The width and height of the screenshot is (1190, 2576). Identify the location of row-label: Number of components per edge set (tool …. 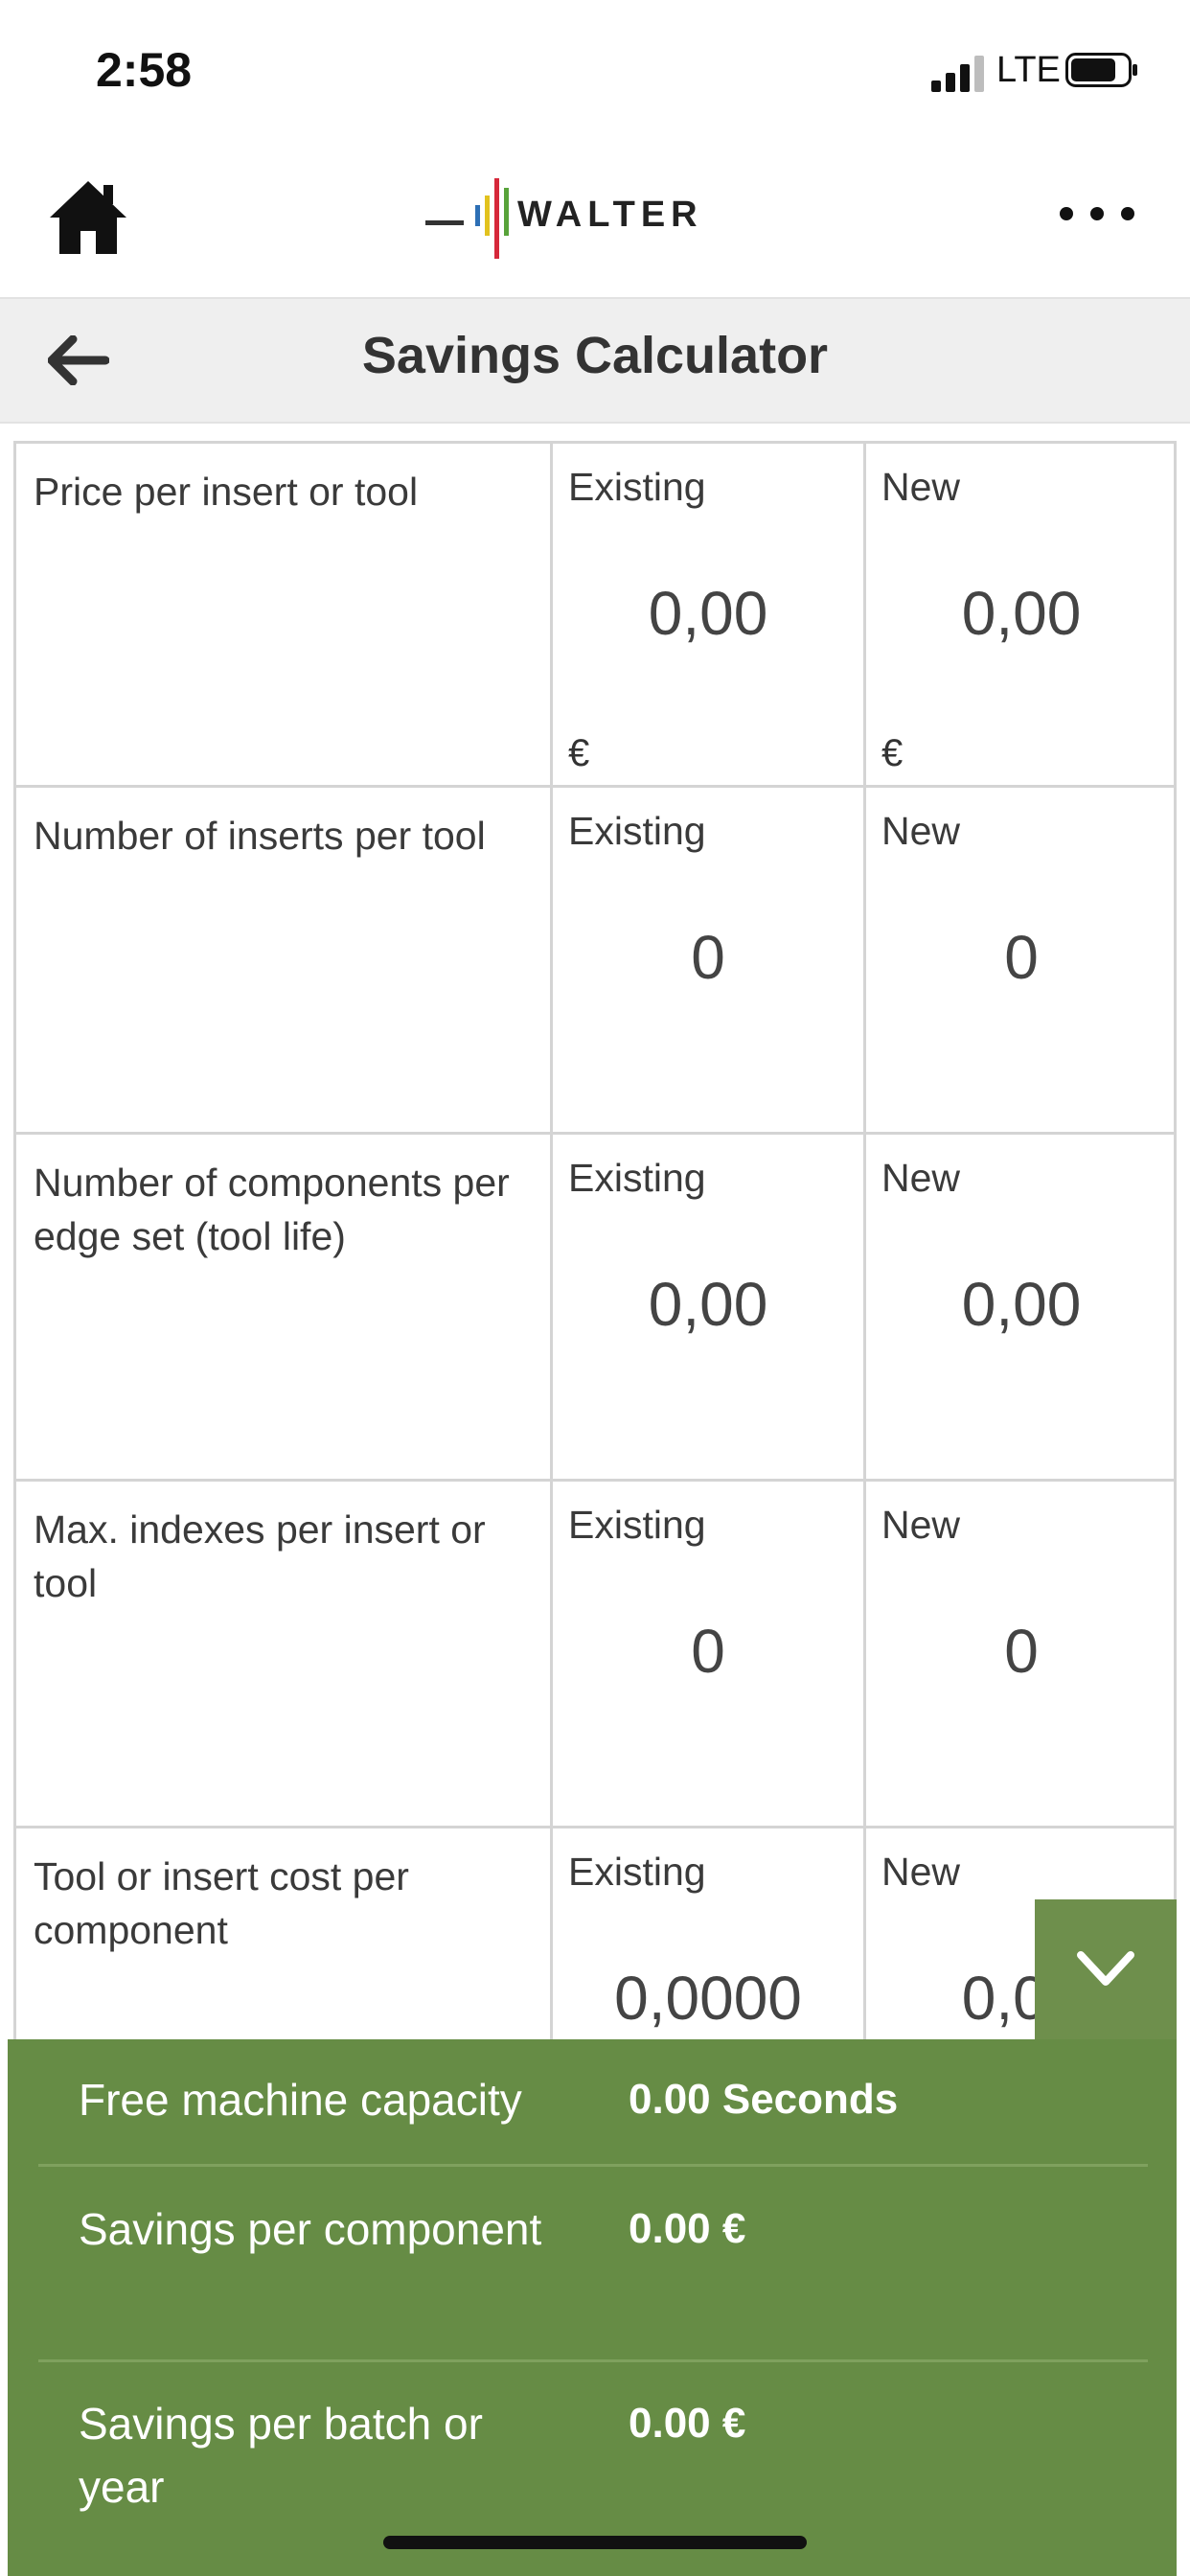
(272, 1209).